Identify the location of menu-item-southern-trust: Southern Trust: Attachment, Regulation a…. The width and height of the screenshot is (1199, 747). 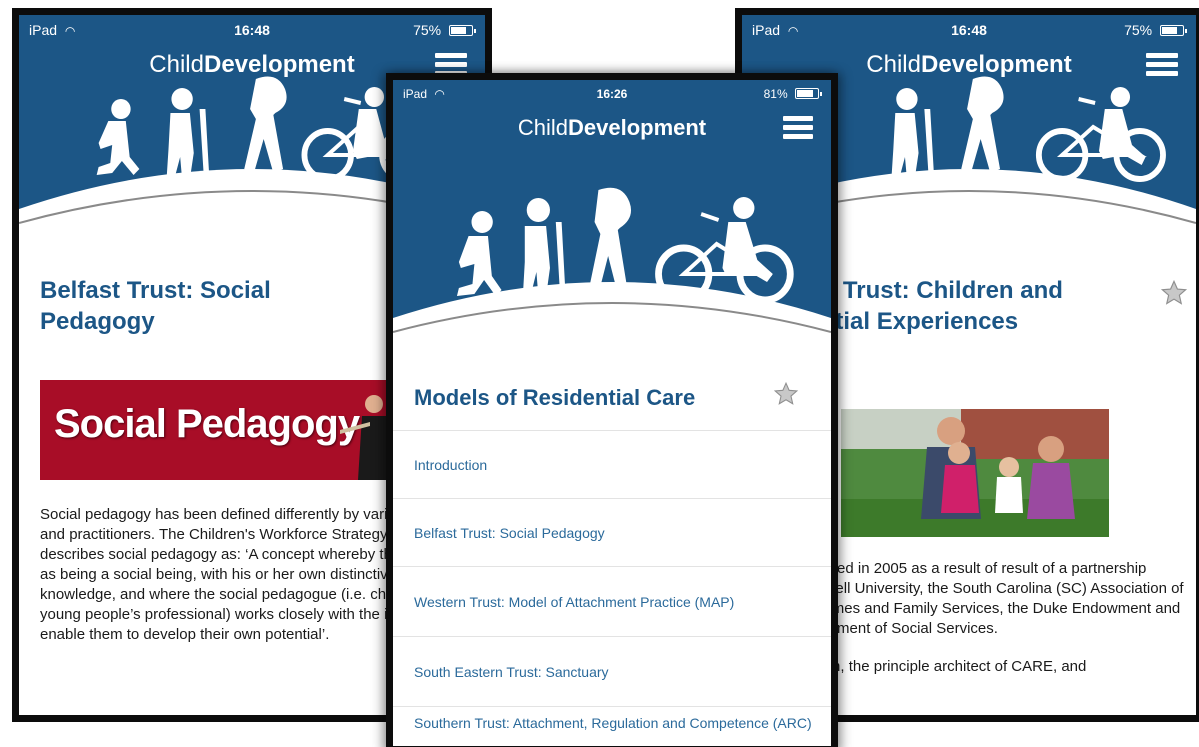
(612, 726).